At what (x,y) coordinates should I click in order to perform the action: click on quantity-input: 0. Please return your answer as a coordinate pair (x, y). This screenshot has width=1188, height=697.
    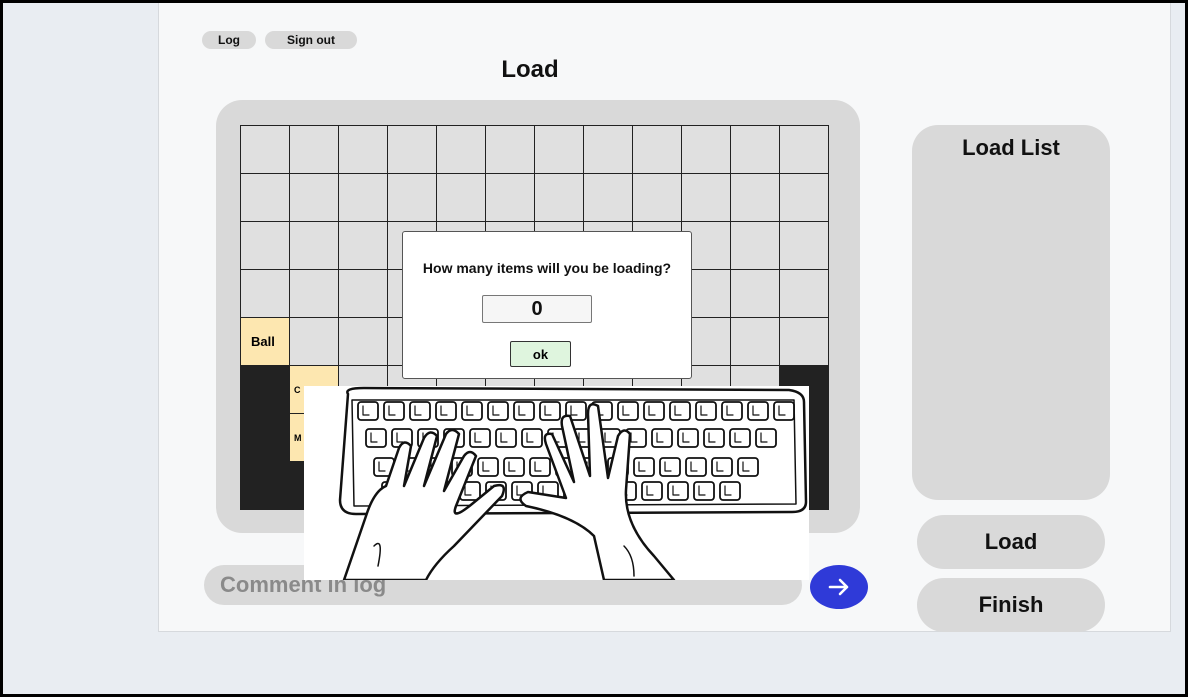
    Looking at the image, I should click on (537, 309).